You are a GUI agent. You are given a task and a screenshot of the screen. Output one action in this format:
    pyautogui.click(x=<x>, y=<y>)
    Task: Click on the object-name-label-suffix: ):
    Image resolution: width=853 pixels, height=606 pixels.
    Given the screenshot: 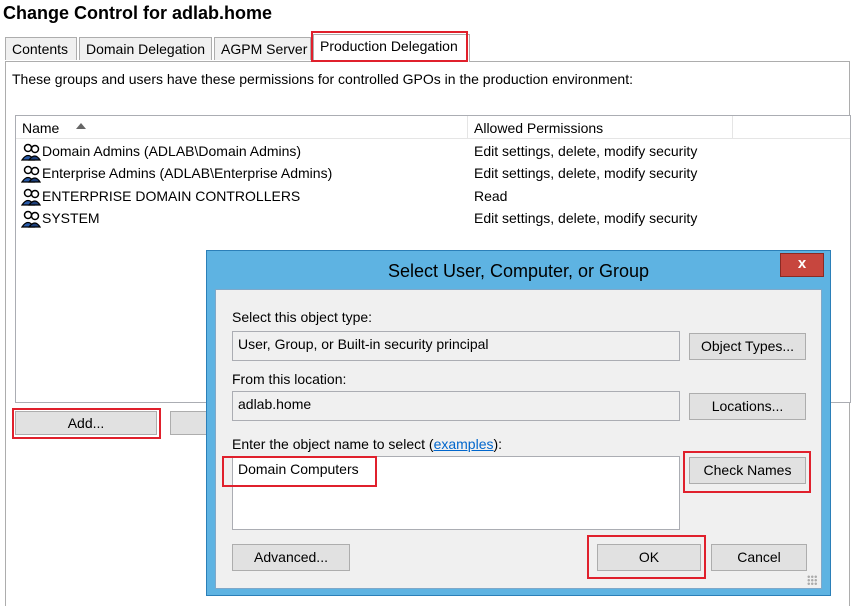 What is the action you would take?
    pyautogui.click(x=498, y=444)
    